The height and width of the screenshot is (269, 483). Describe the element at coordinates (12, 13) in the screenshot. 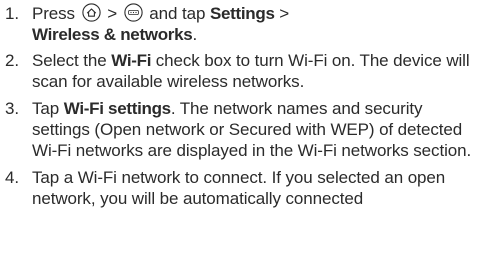

I see `step-number: 1.` at that location.